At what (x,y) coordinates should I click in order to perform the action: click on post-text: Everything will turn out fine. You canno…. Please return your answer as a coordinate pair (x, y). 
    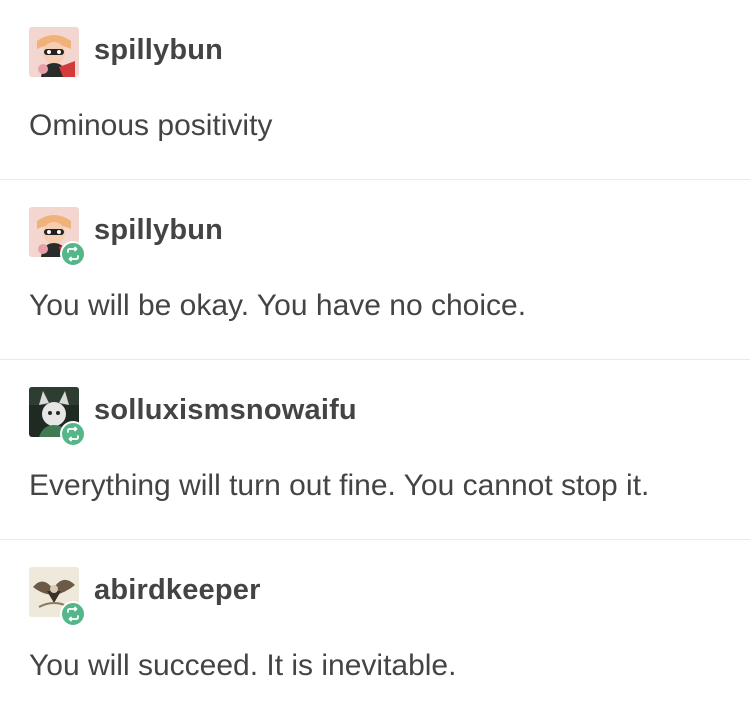
    Looking at the image, I should click on (339, 485).